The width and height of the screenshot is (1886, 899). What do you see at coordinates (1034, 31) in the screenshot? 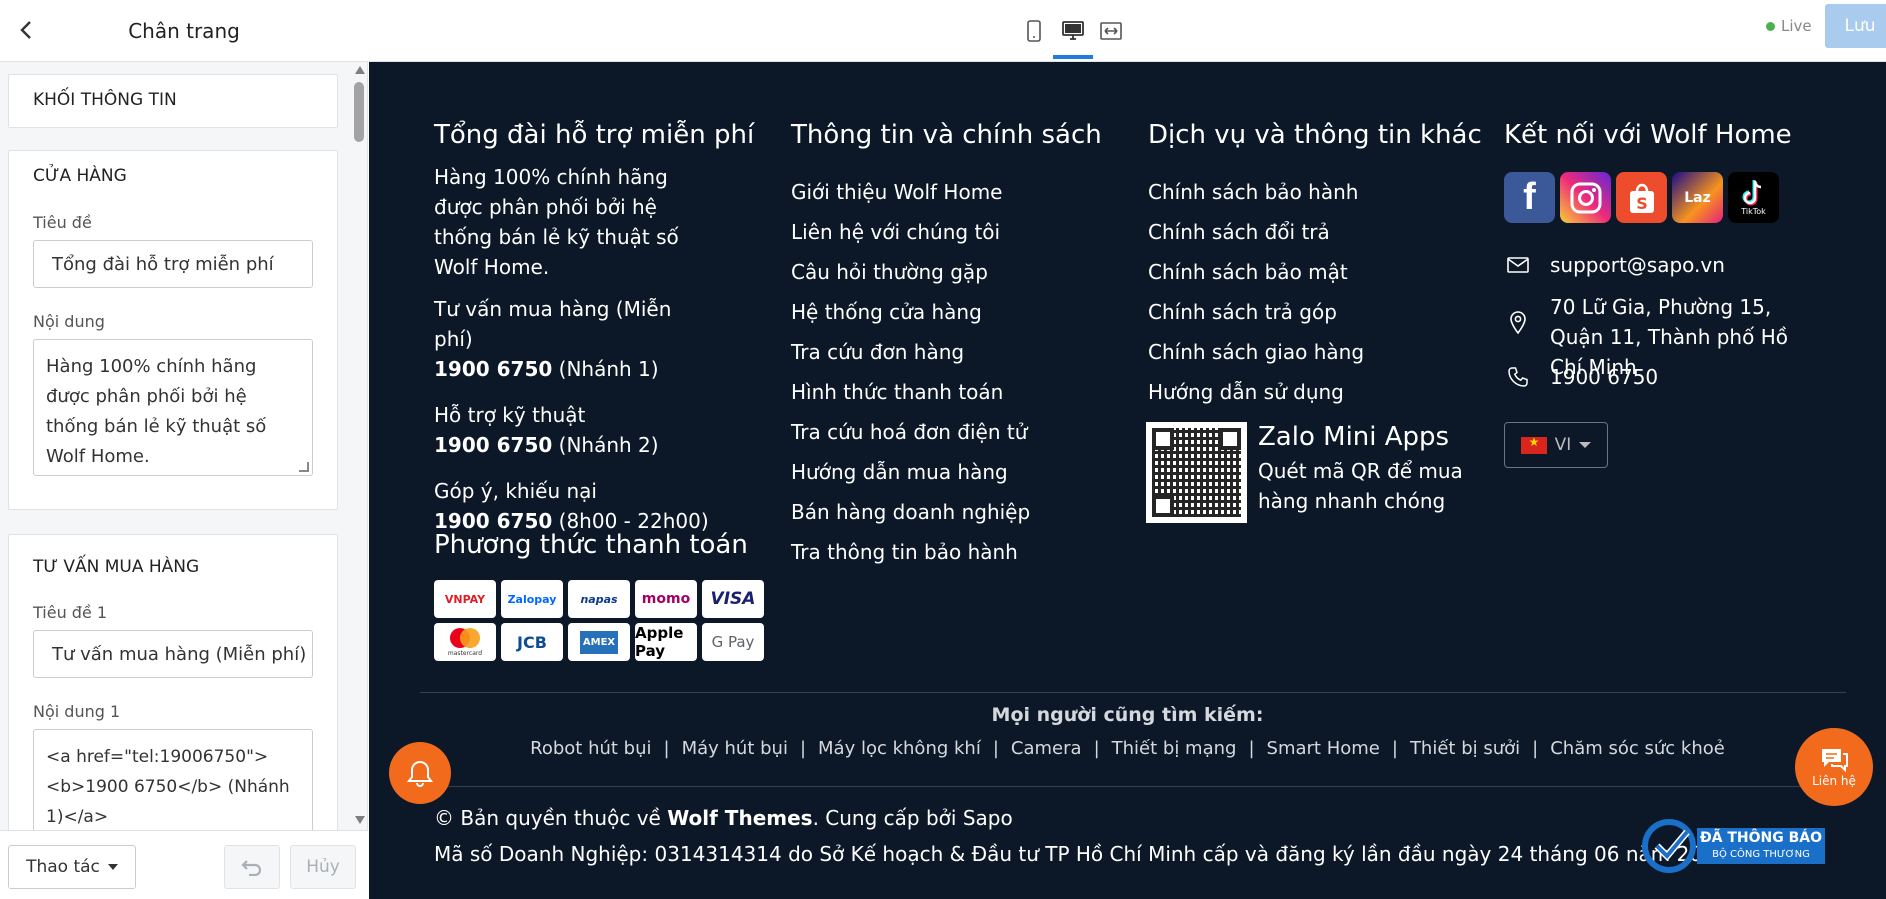
I see `mobile-view-button` at bounding box center [1034, 31].